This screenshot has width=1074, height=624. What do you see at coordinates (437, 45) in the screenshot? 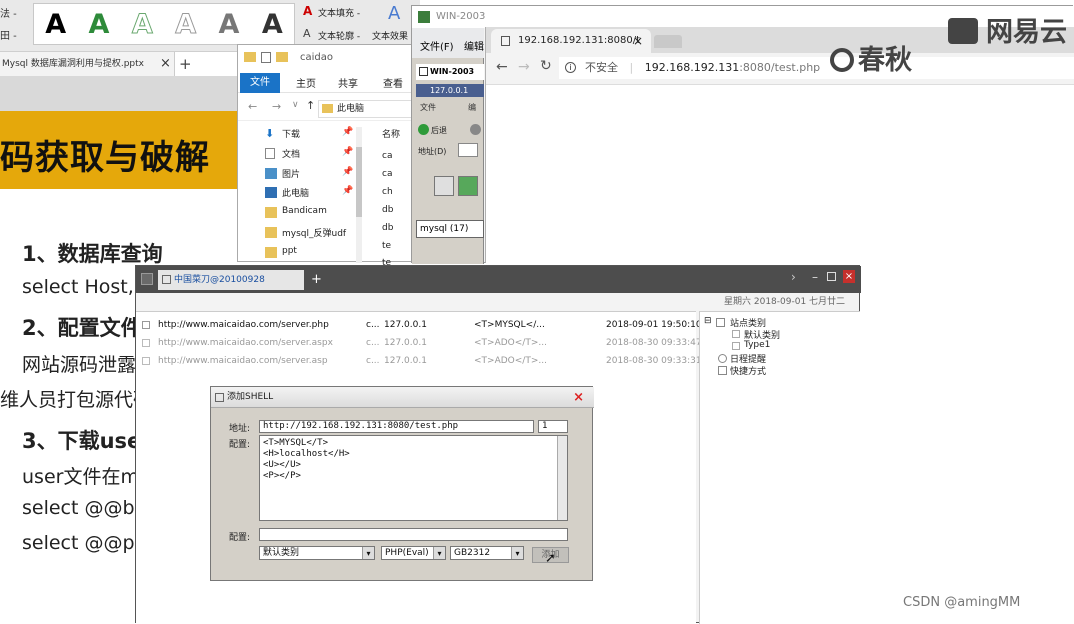
I see `vm-menu-file: 文件(F)` at bounding box center [437, 45].